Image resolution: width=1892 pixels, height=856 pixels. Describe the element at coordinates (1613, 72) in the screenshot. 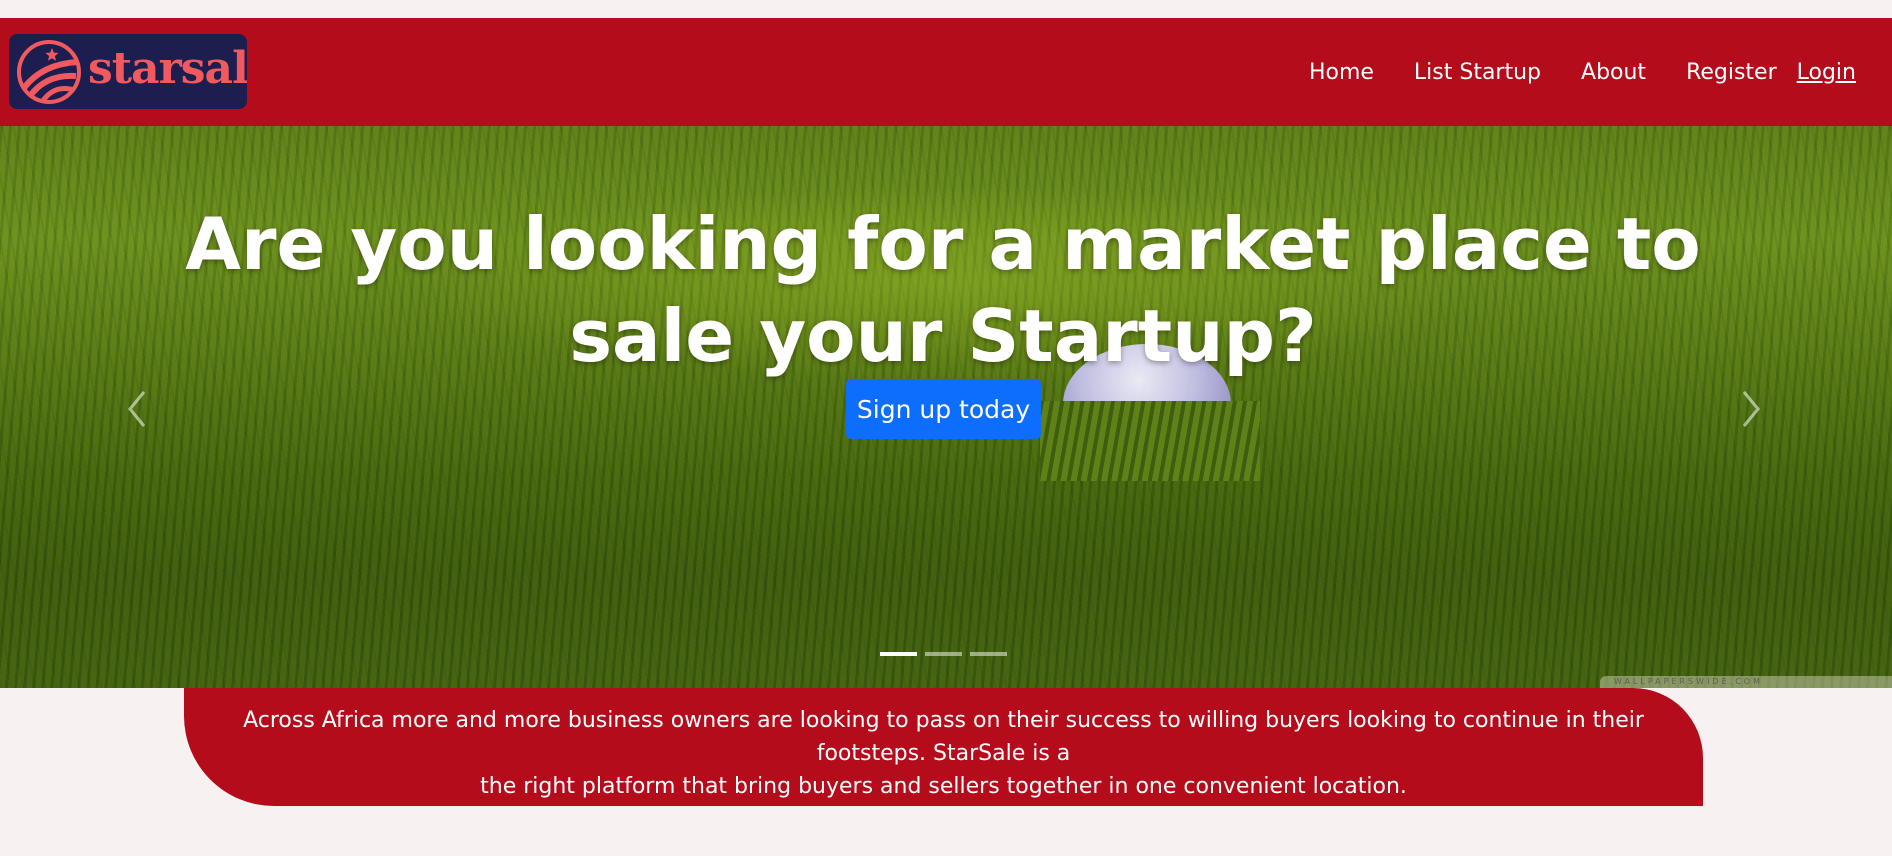

I see `nav-about: About` at that location.